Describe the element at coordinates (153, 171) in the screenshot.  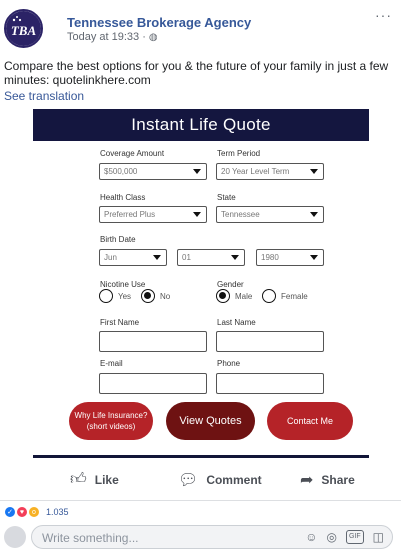
I see `coverage-select: $500,000` at that location.